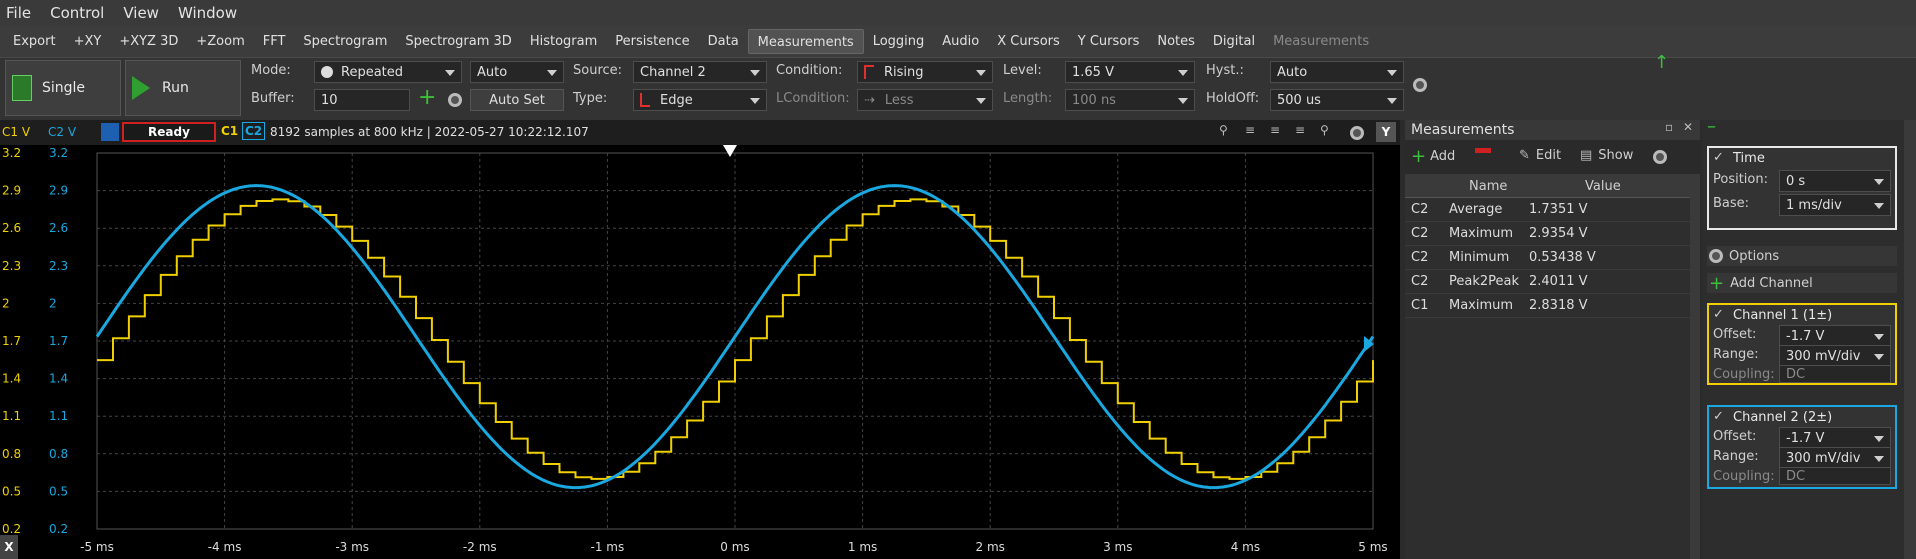 This screenshot has width=1916, height=559. Describe the element at coordinates (1802, 256) in the screenshot. I see `options-header: Options` at that location.